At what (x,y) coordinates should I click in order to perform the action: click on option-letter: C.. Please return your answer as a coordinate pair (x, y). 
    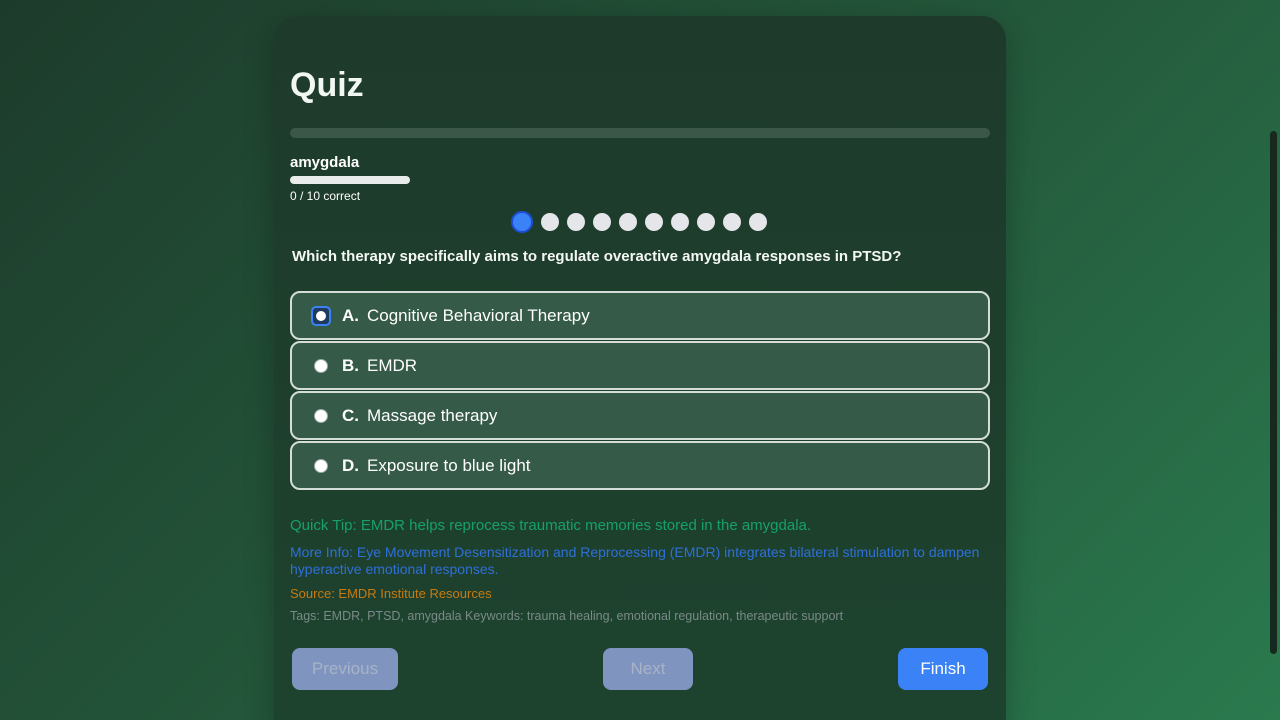
    Looking at the image, I should click on (350, 415).